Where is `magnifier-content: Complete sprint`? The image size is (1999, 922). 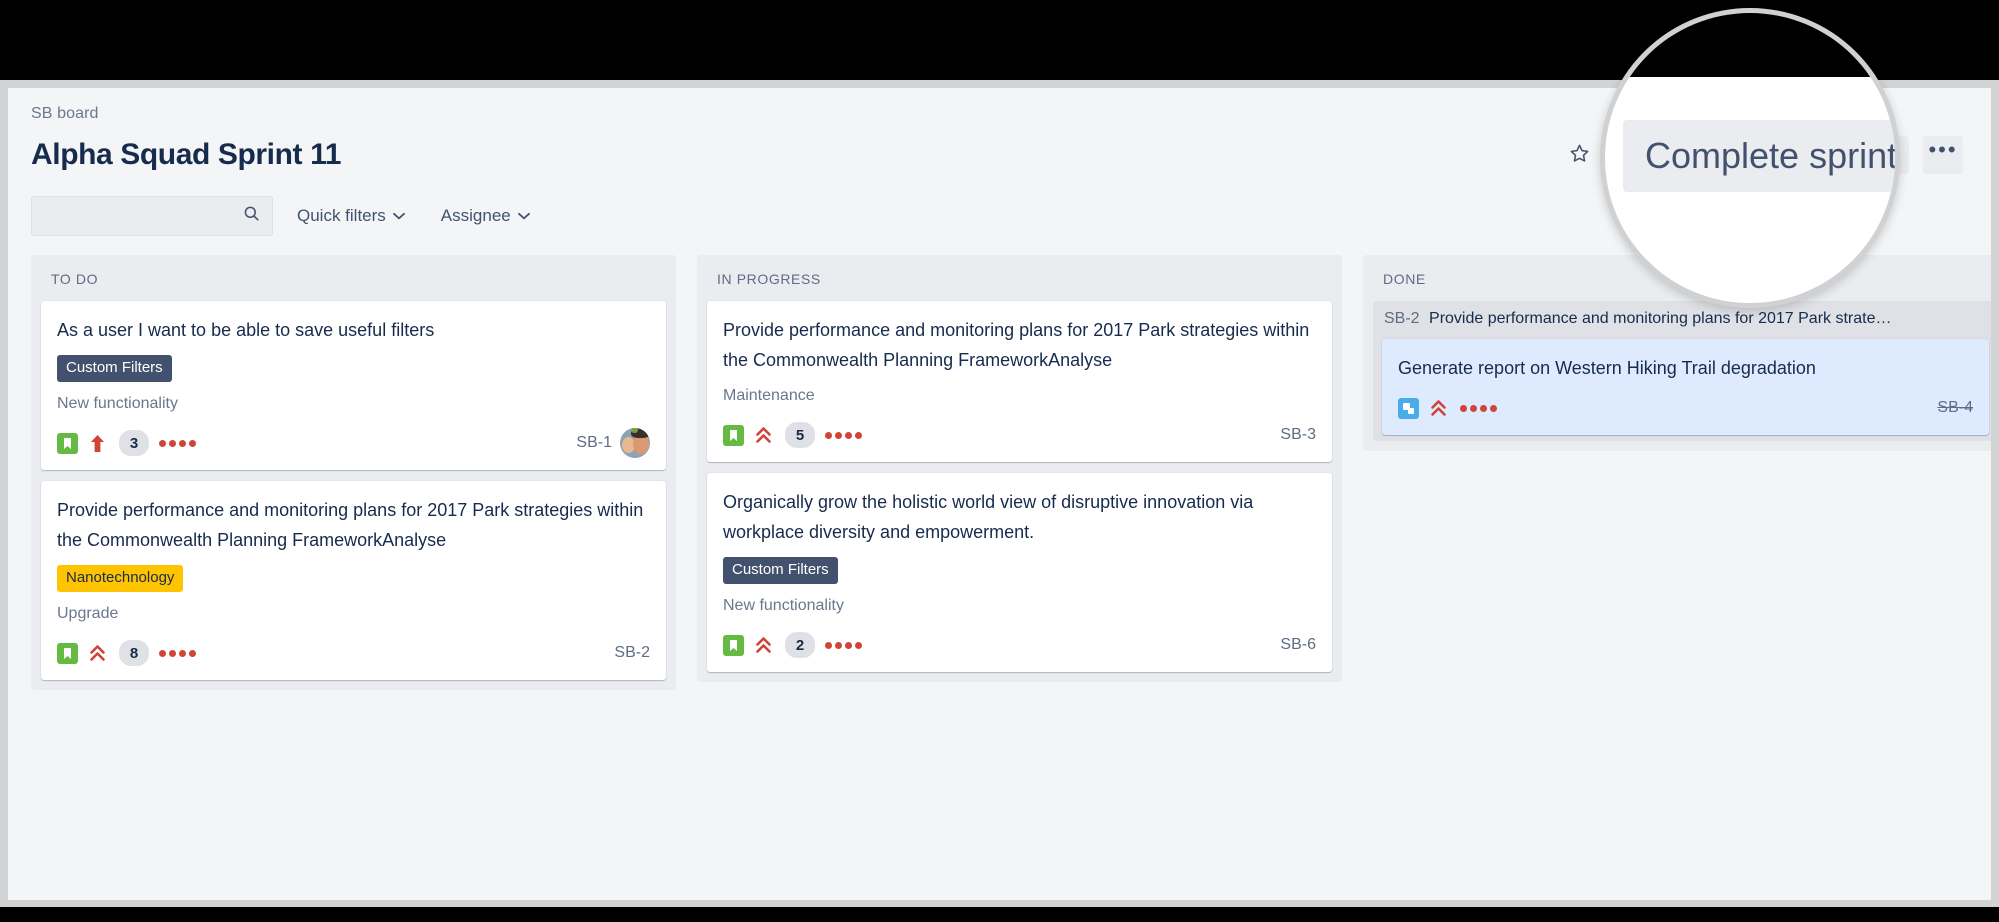
magnifier-content: Complete sprint is located at coordinates (1751, 158).